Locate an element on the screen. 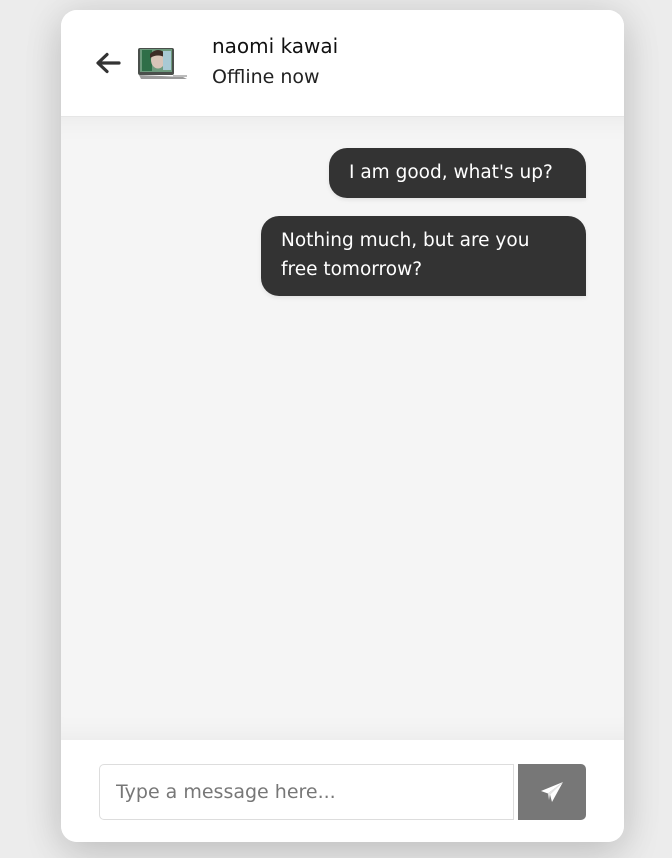 This screenshot has width=672, height=858. arrow-left-icon is located at coordinates (108, 63).